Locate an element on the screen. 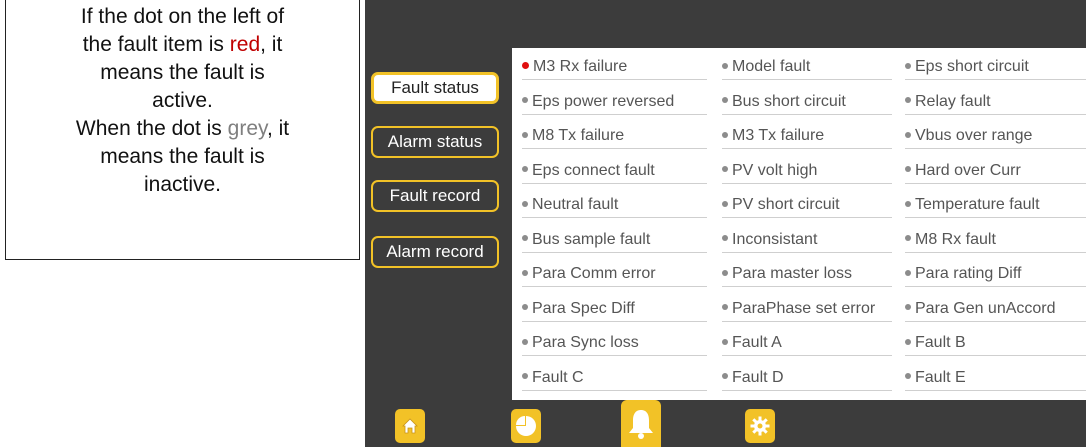 This screenshot has width=1086, height=447. home-button is located at coordinates (410, 426).